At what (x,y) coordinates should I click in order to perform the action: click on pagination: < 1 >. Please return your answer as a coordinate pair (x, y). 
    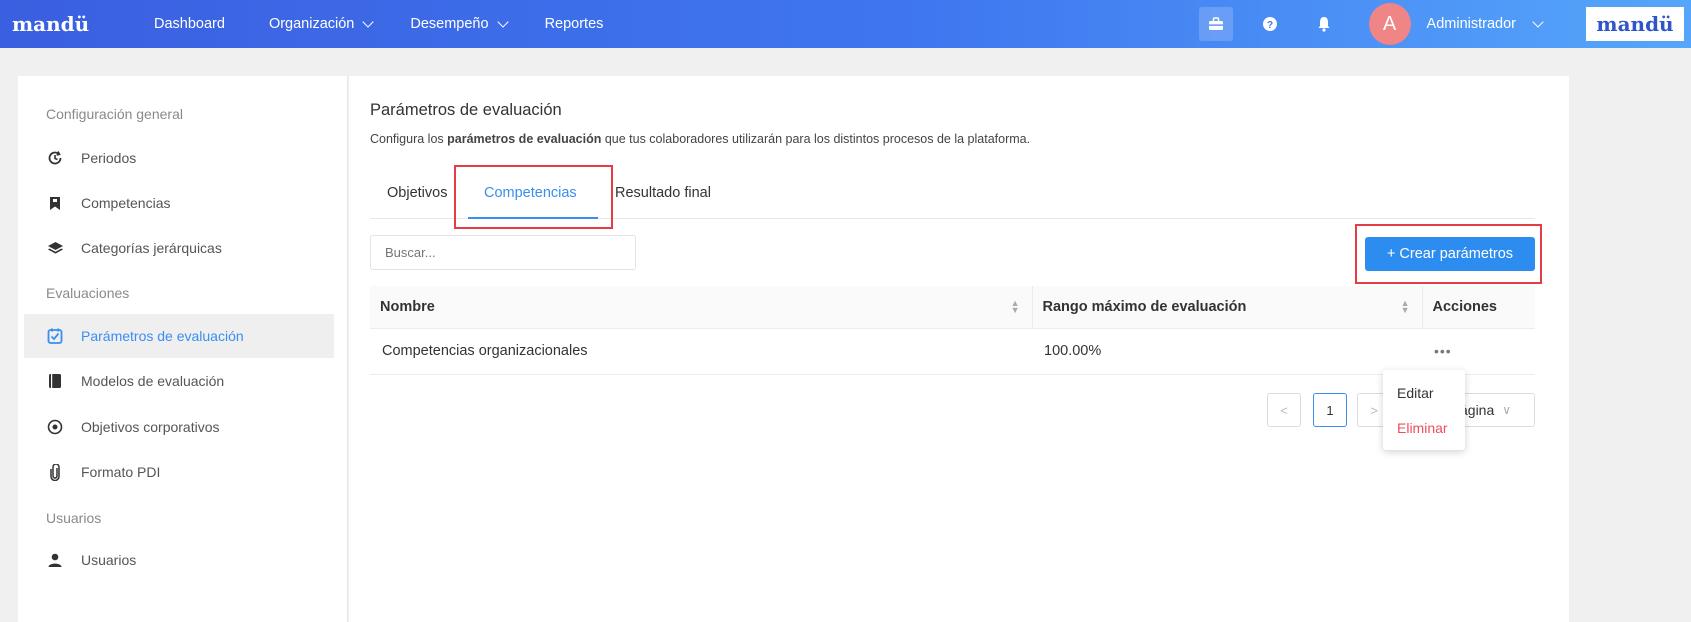
    Looking at the image, I should click on (1329, 410).